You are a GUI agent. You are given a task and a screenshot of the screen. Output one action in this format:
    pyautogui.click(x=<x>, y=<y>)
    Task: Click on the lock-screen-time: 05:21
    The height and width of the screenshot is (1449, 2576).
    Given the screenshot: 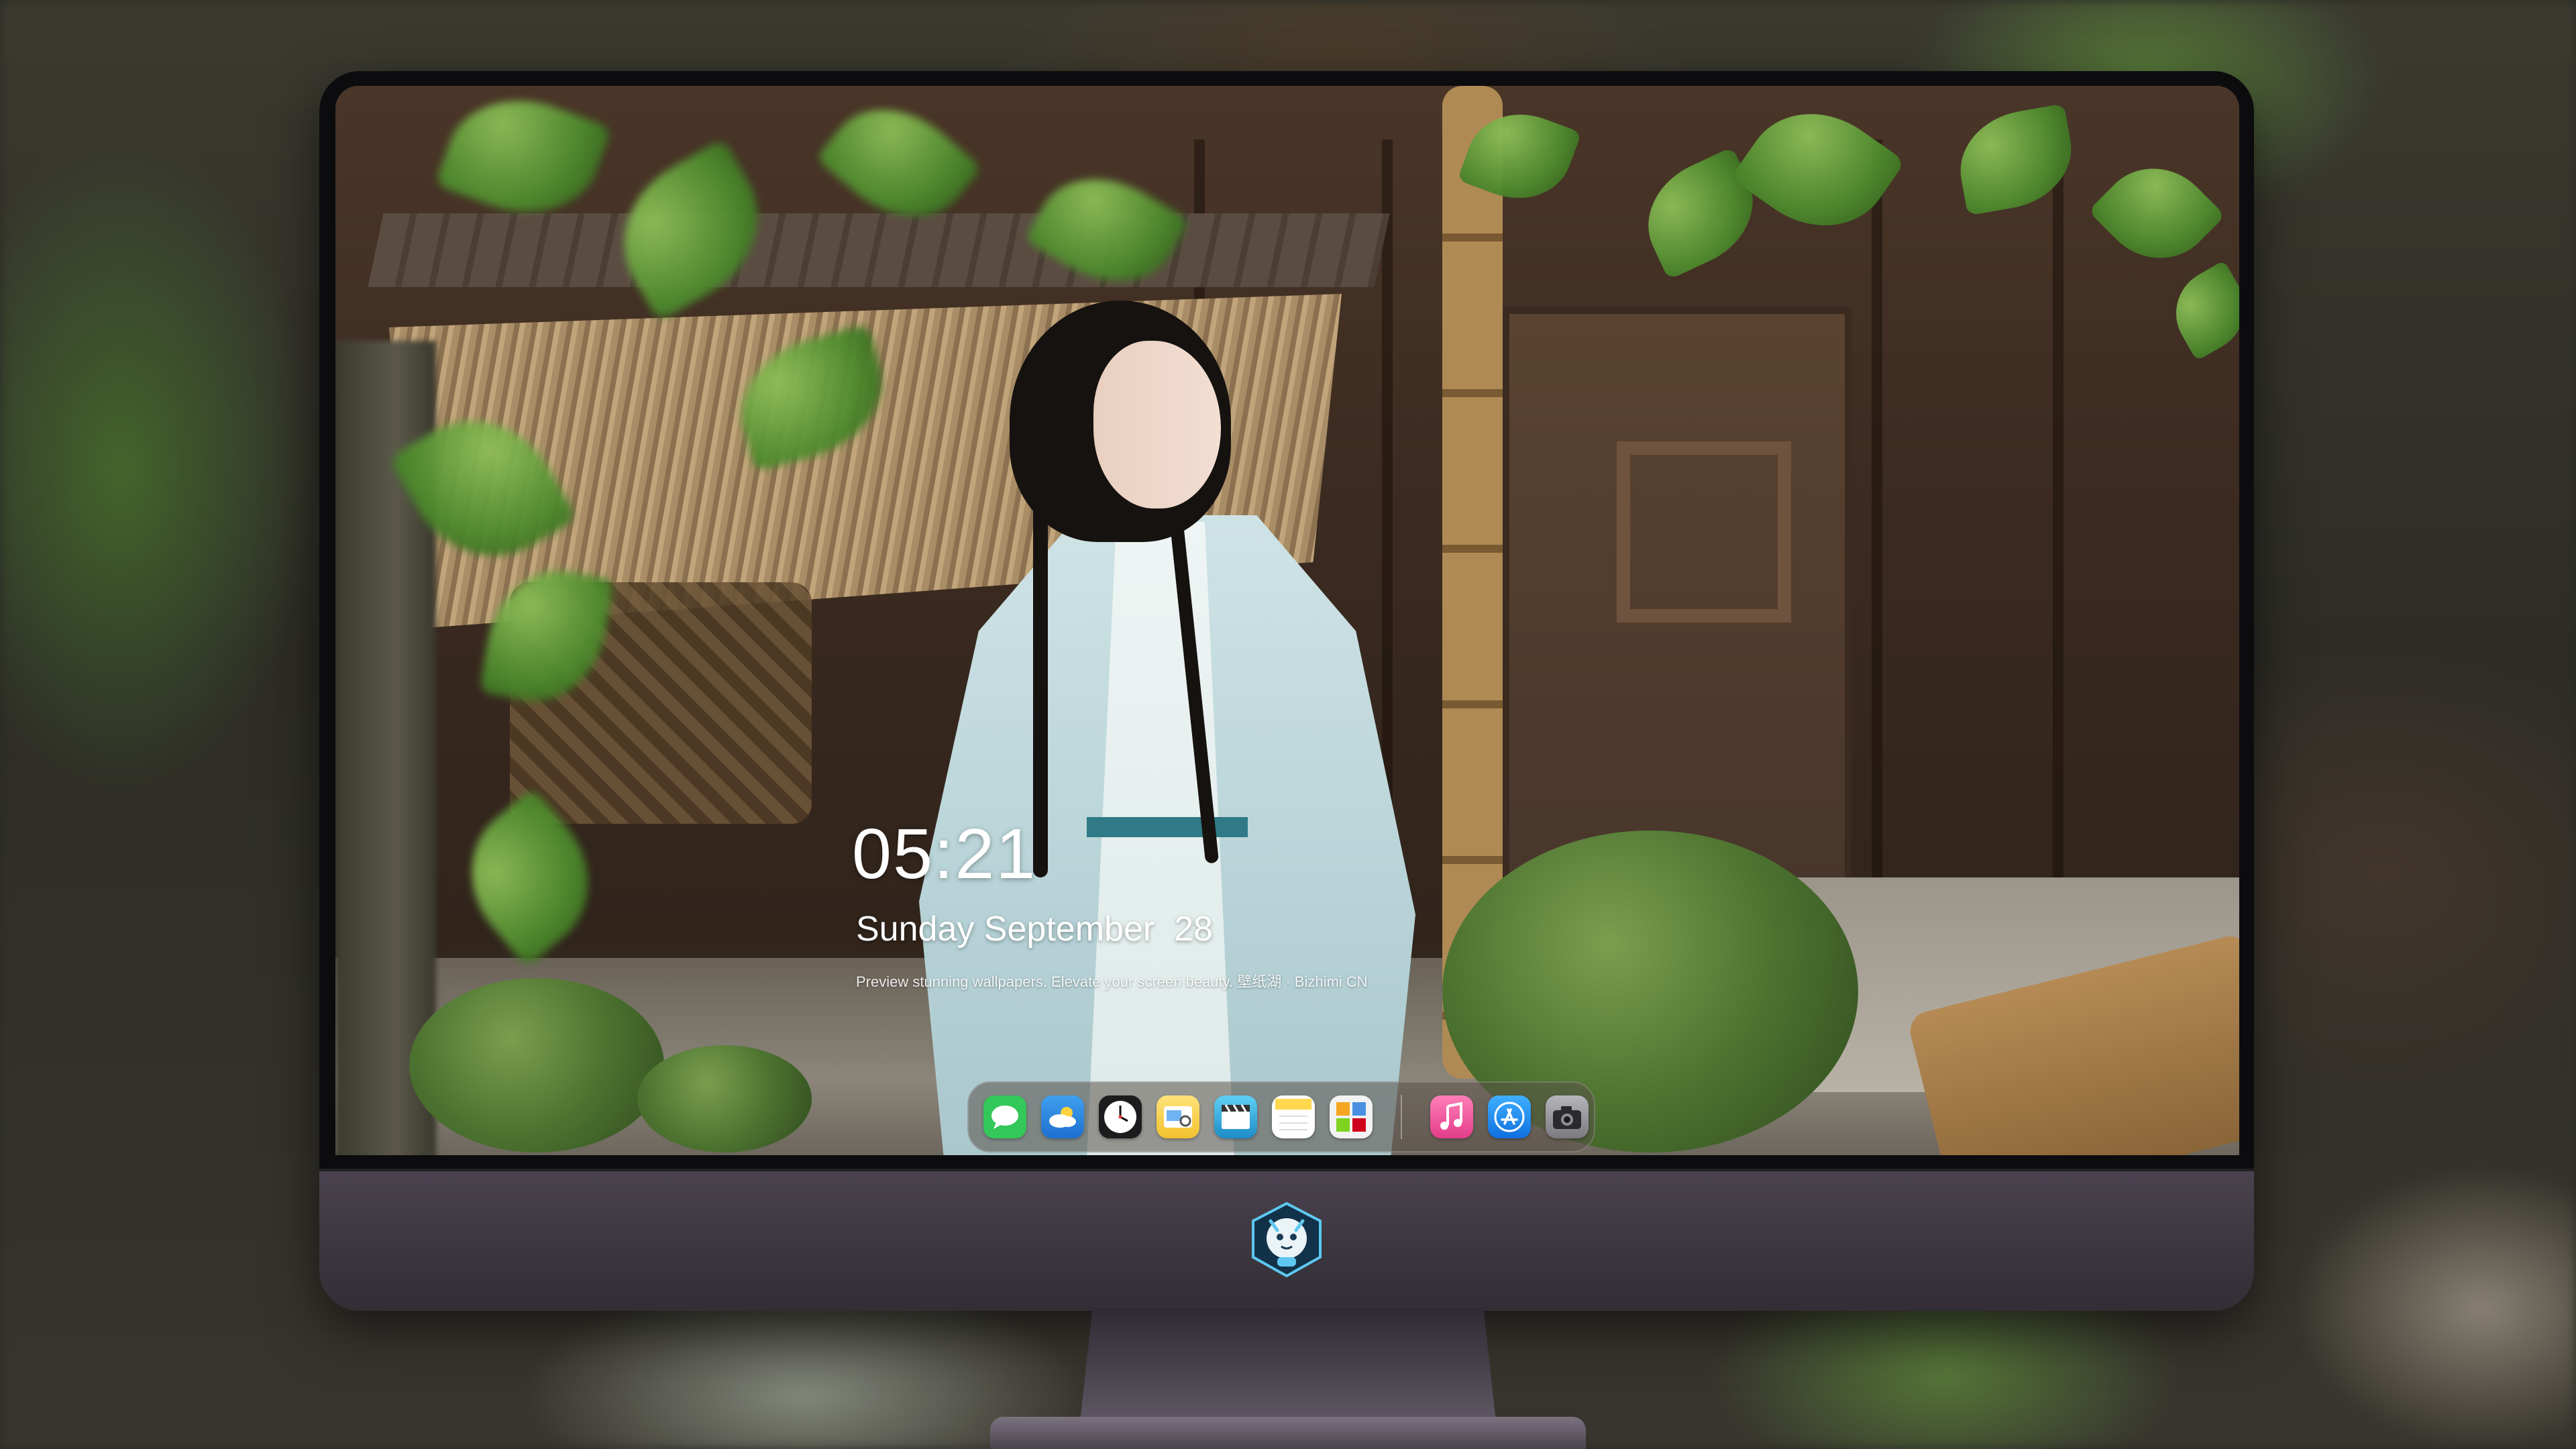 What is the action you would take?
    pyautogui.click(x=944, y=854)
    